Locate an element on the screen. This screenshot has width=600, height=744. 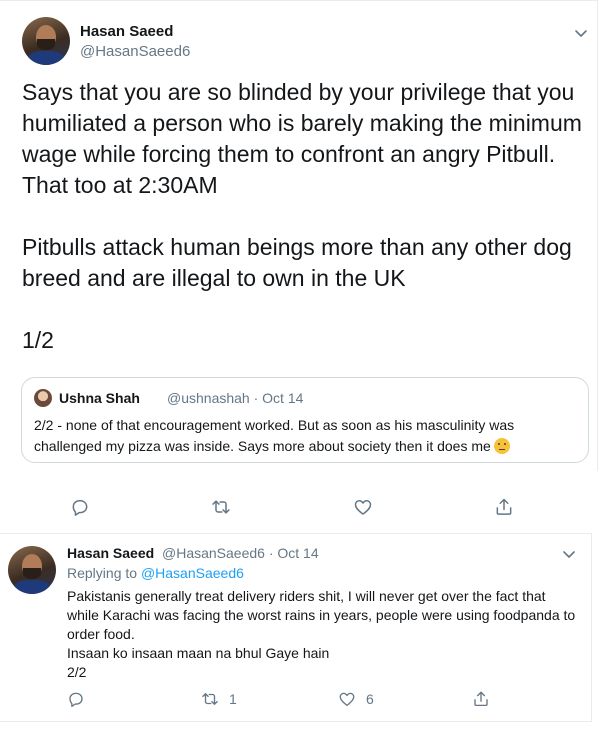
reply-meta: @HasanSaeed6 · Oct 14 is located at coordinates (240, 553).